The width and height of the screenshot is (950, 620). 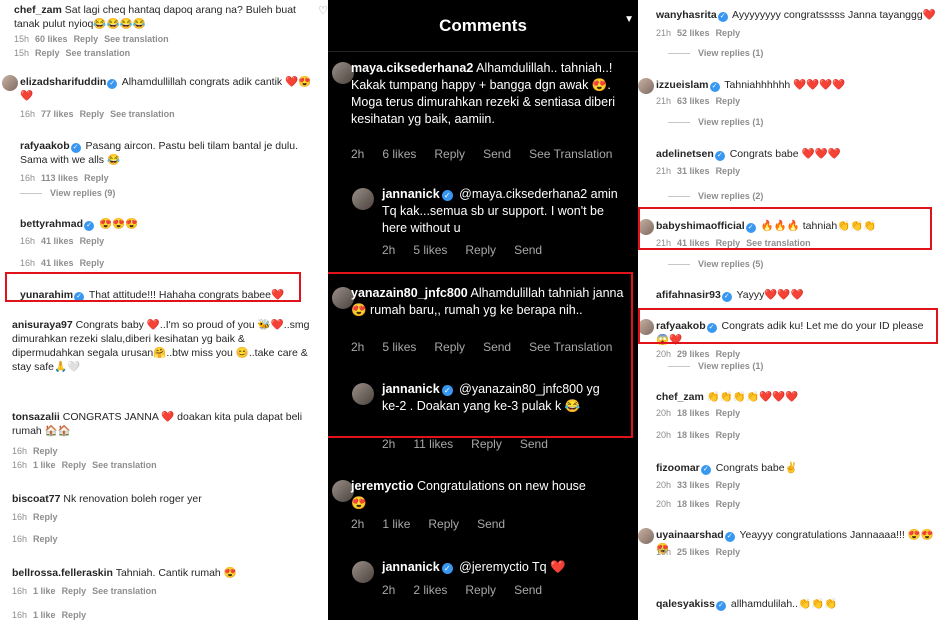 I want to click on comment-username: biscoat77, so click(x=36, y=499).